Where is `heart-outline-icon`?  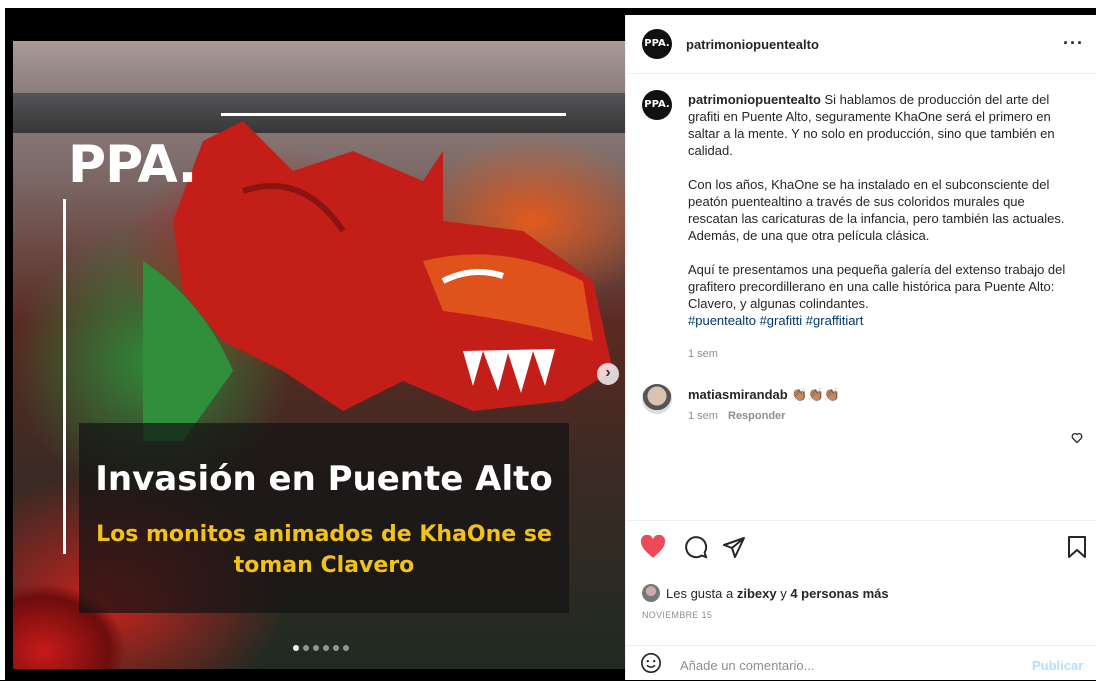
heart-outline-icon is located at coordinates (1077, 438).